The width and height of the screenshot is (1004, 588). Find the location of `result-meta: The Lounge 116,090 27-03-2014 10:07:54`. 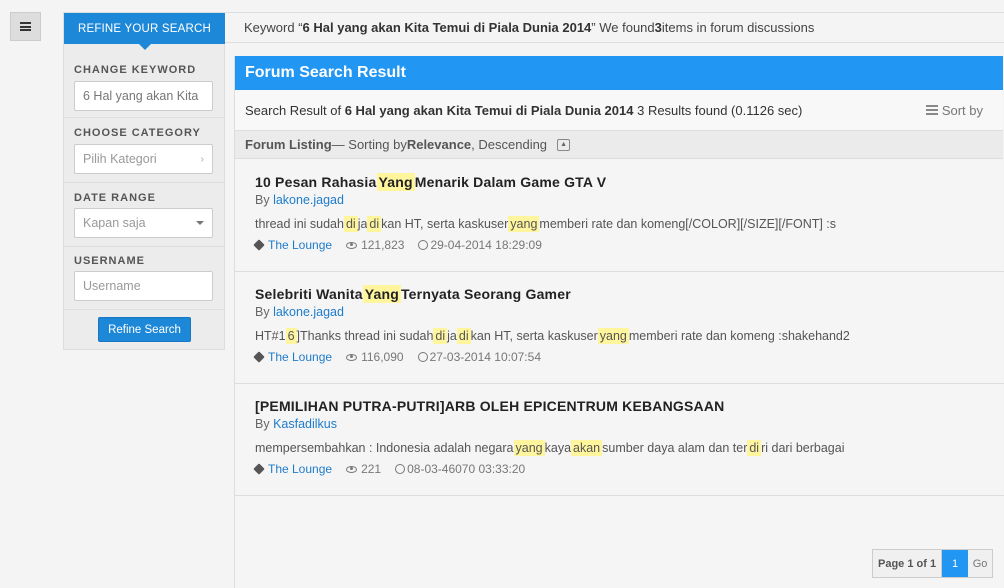

result-meta: The Lounge 116,090 27-03-2014 10:07:54 is located at coordinates (628, 357).